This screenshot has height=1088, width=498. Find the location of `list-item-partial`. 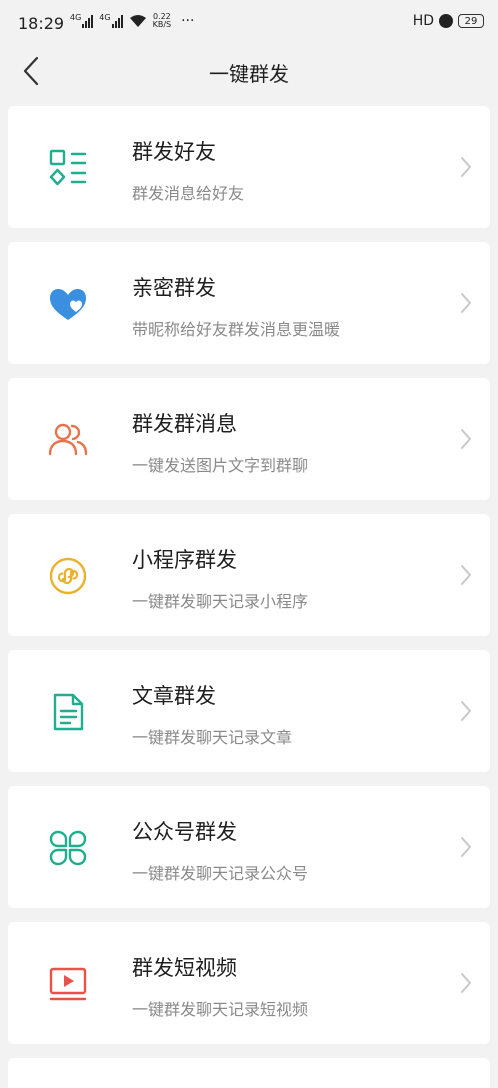

list-item-partial is located at coordinates (249, 1073).